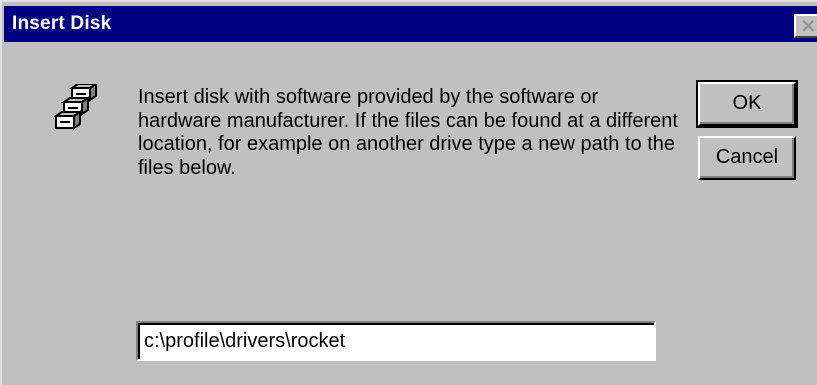 Image resolution: width=817 pixels, height=385 pixels. Describe the element at coordinates (76, 108) in the screenshot. I see `disk-drives-icon` at that location.